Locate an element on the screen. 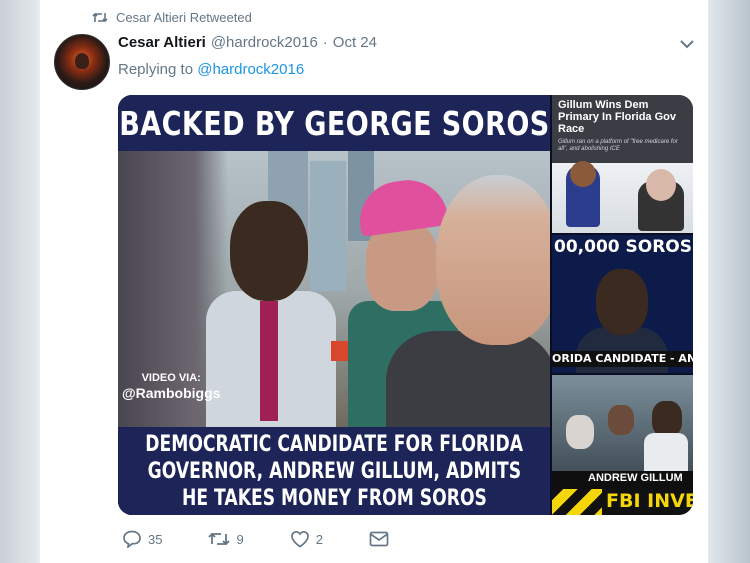  caption-line: DEMOCRATIC CANDIDATE FOR FLORIDA is located at coordinates (334, 444).